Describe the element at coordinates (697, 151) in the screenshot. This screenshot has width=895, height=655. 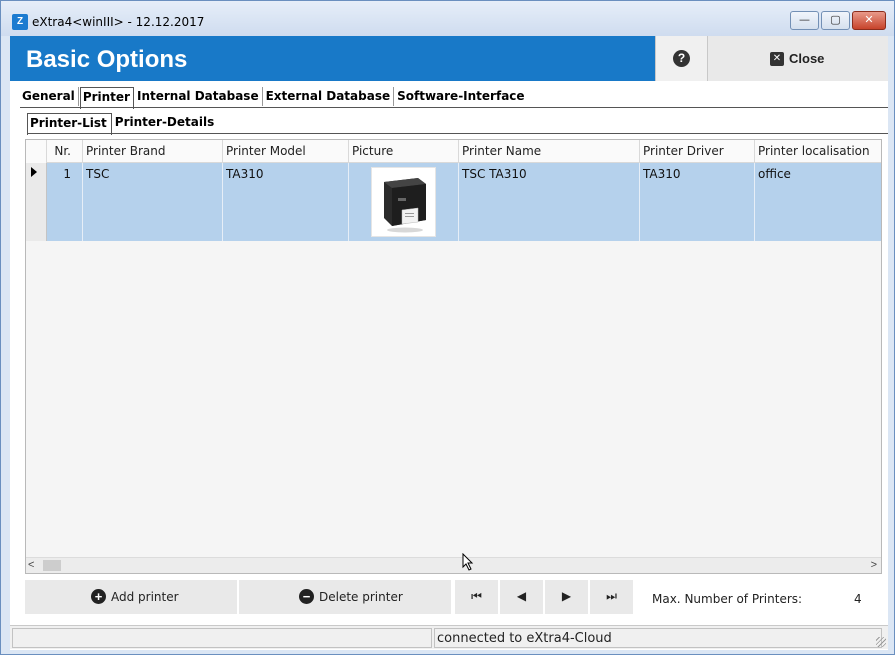
I see `column-header-driver: Printer Driver` at that location.